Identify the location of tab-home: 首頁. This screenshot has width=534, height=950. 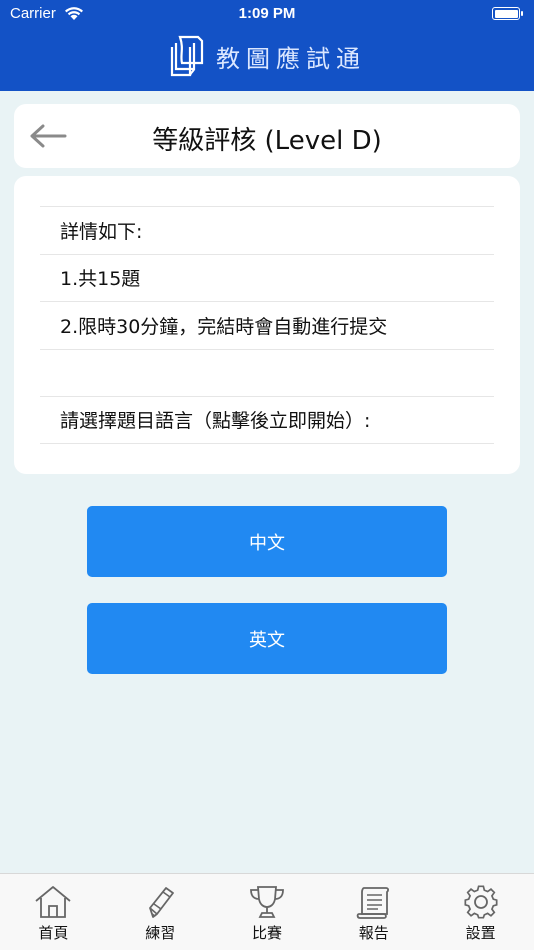
(53, 912).